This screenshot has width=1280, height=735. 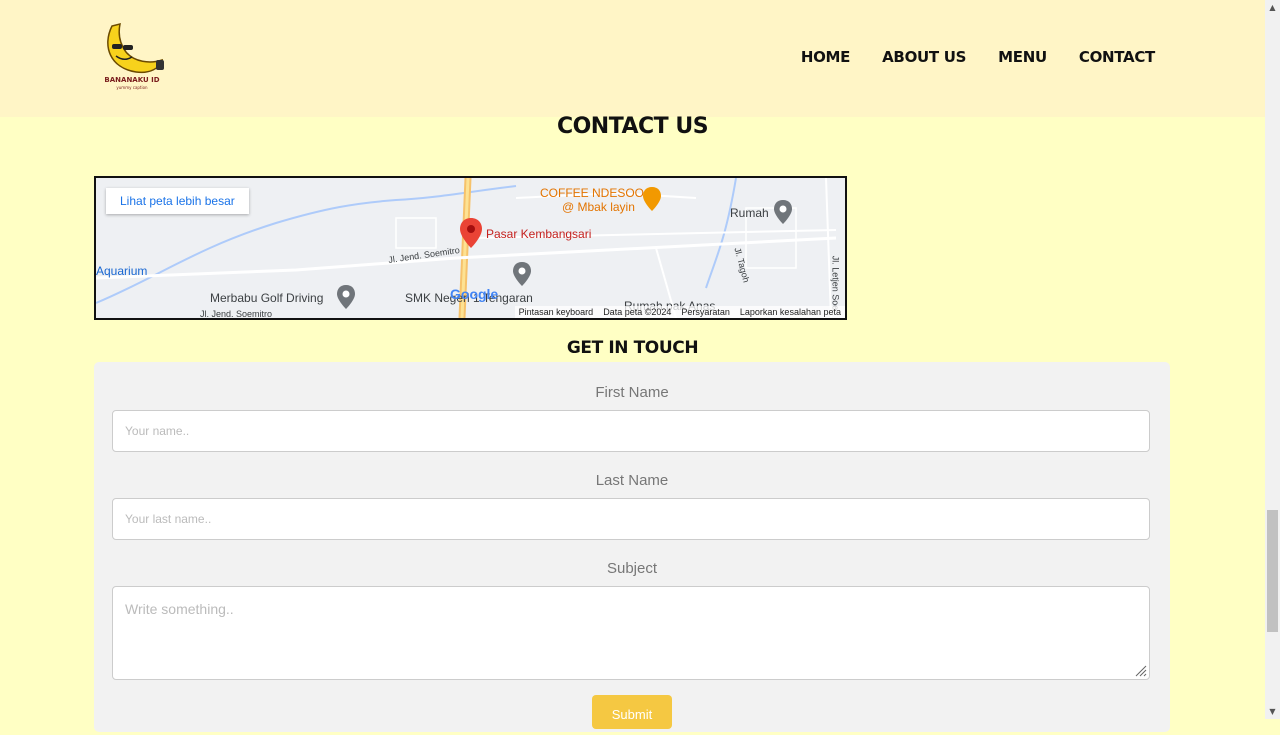 What do you see at coordinates (598, 207) in the screenshot?
I see `place-coffee-sub-label: @ Mbak layin` at bounding box center [598, 207].